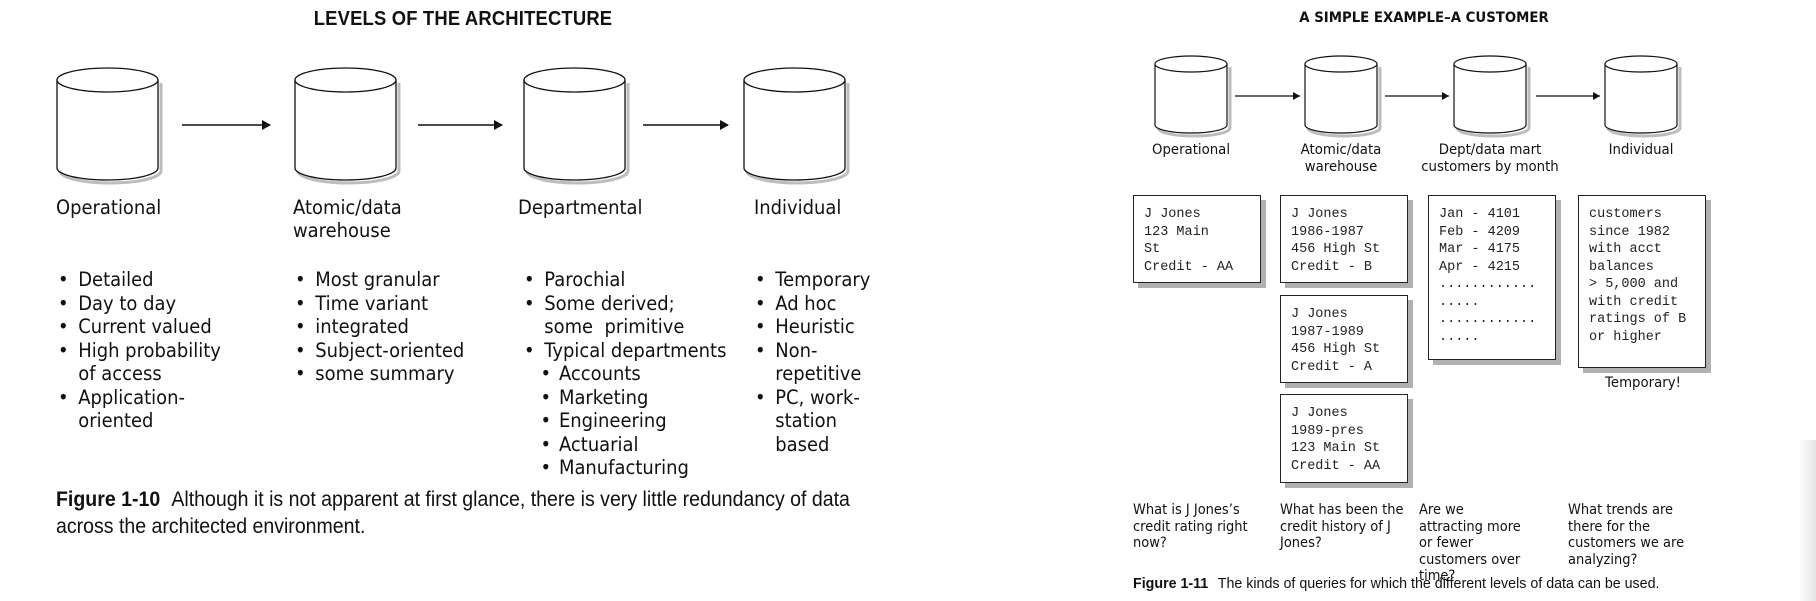 The height and width of the screenshot is (601, 1816). Describe the element at coordinates (1171, 583) in the screenshot. I see `caption-label: Figure 1-11` at that location.